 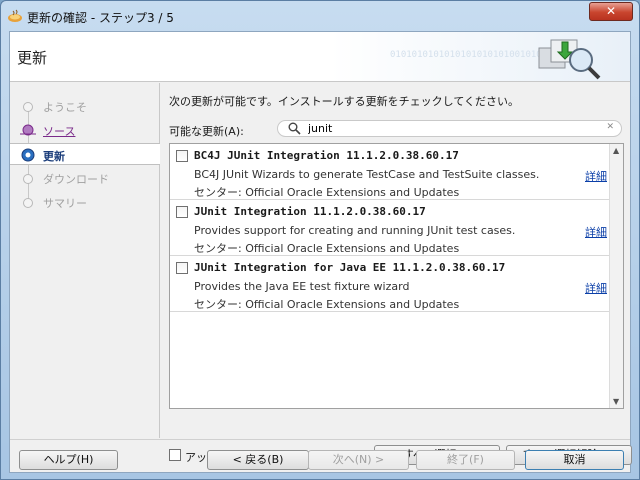 What do you see at coordinates (320, 16) in the screenshot?
I see `title-bar: 更新の確認 - ステップ3 / 5 ✕` at bounding box center [320, 16].